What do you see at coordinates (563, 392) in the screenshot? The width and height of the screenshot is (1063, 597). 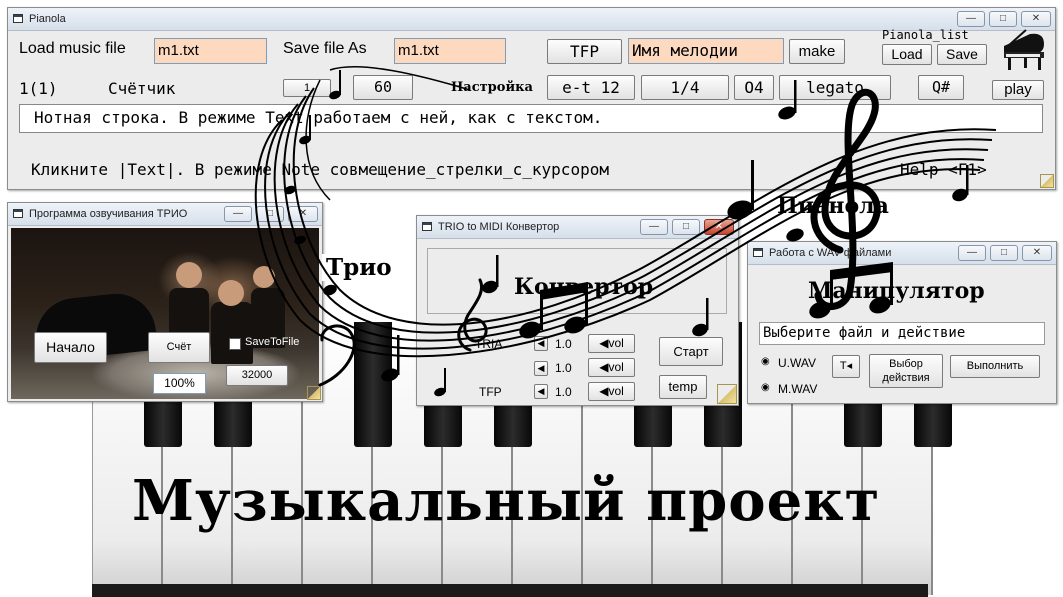 I see `tfp-value: 1.0` at bounding box center [563, 392].